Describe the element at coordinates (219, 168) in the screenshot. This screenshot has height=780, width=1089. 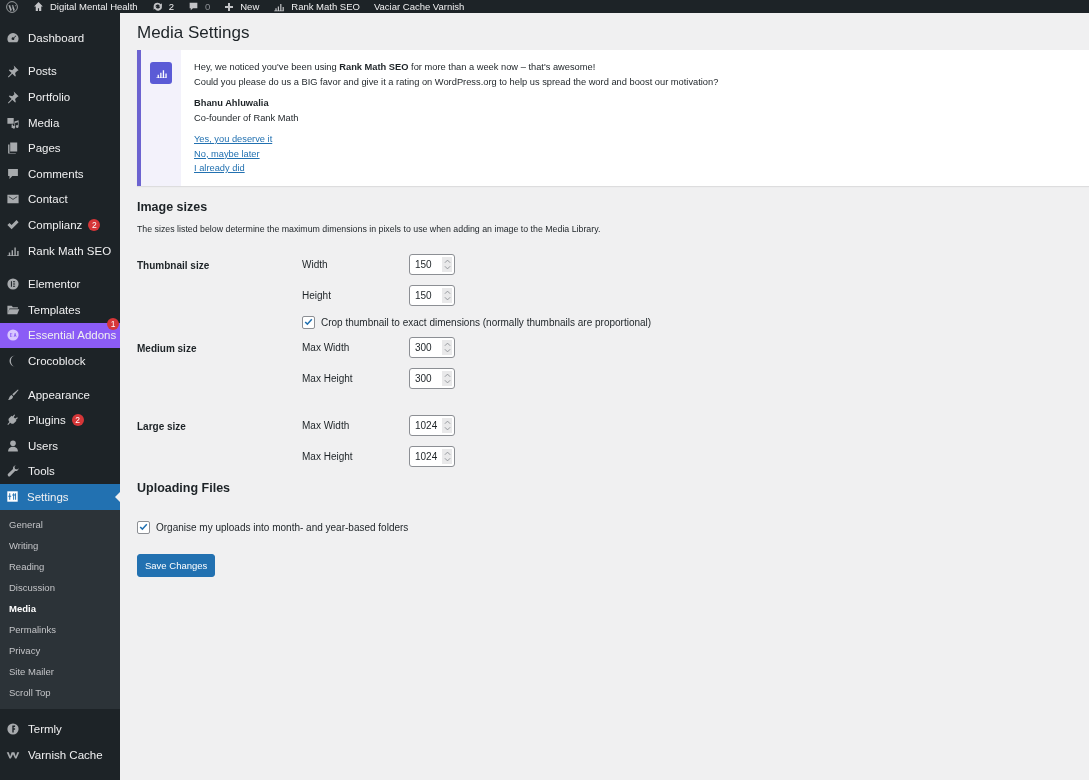
I see `notice-link: I already did` at that location.